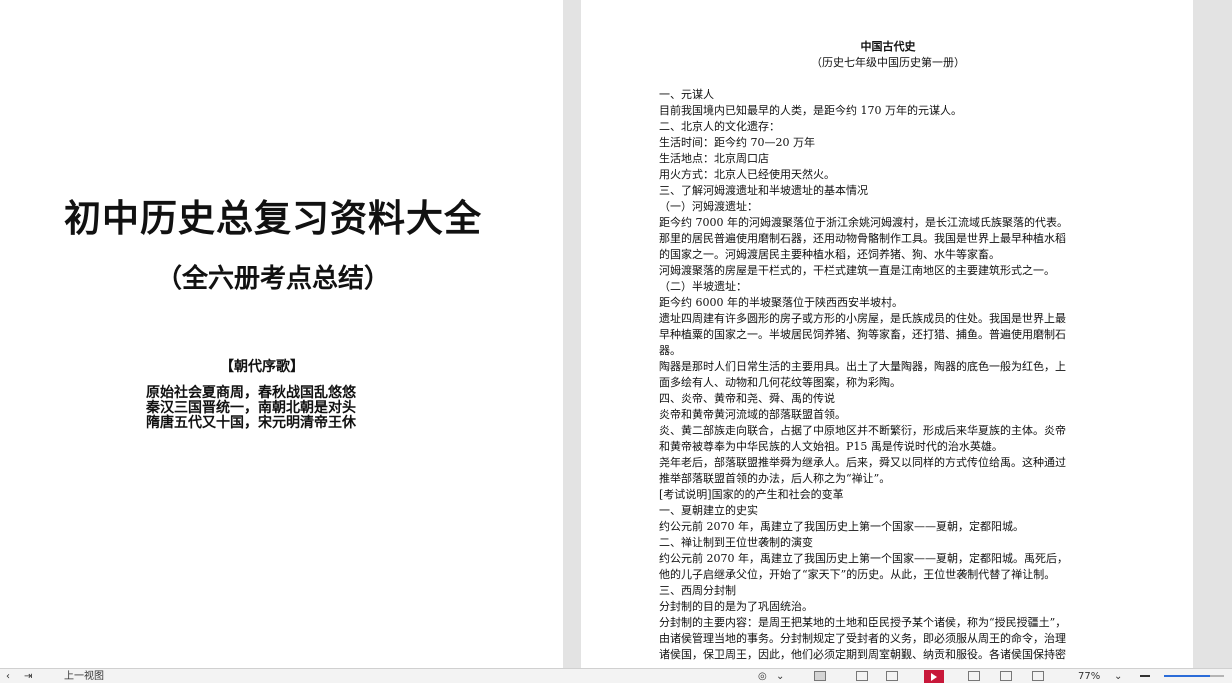  What do you see at coordinates (934, 676) in the screenshot?
I see `play-presentation-icon` at bounding box center [934, 676].